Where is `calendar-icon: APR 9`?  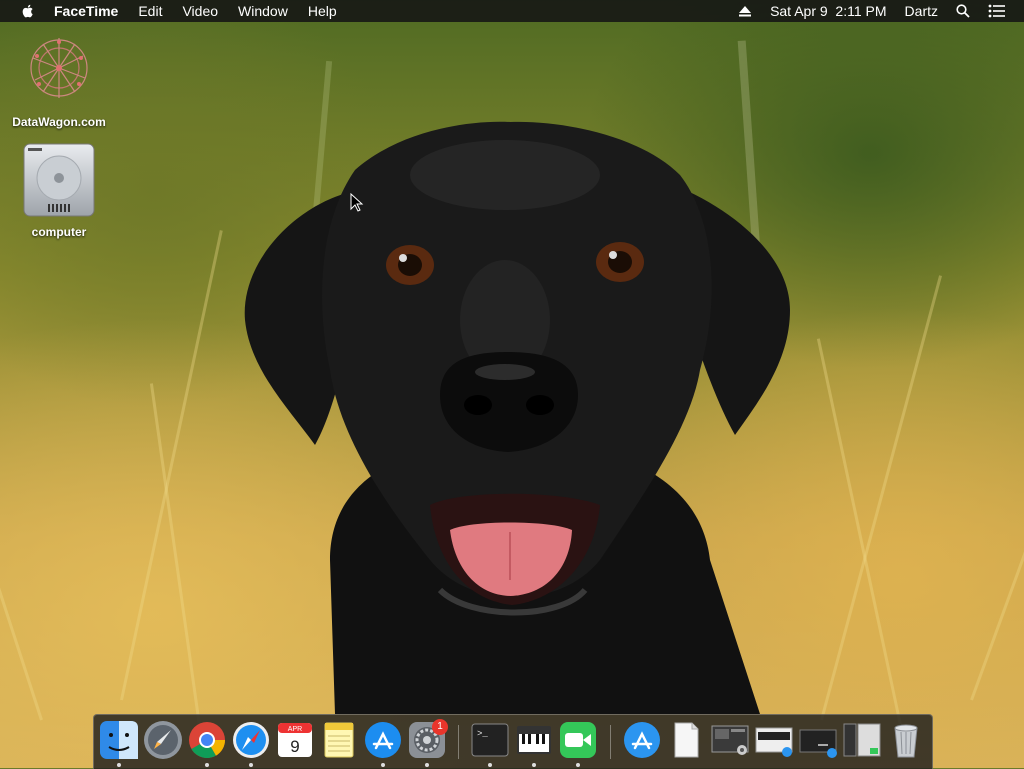 calendar-icon: APR 9 is located at coordinates (295, 740).